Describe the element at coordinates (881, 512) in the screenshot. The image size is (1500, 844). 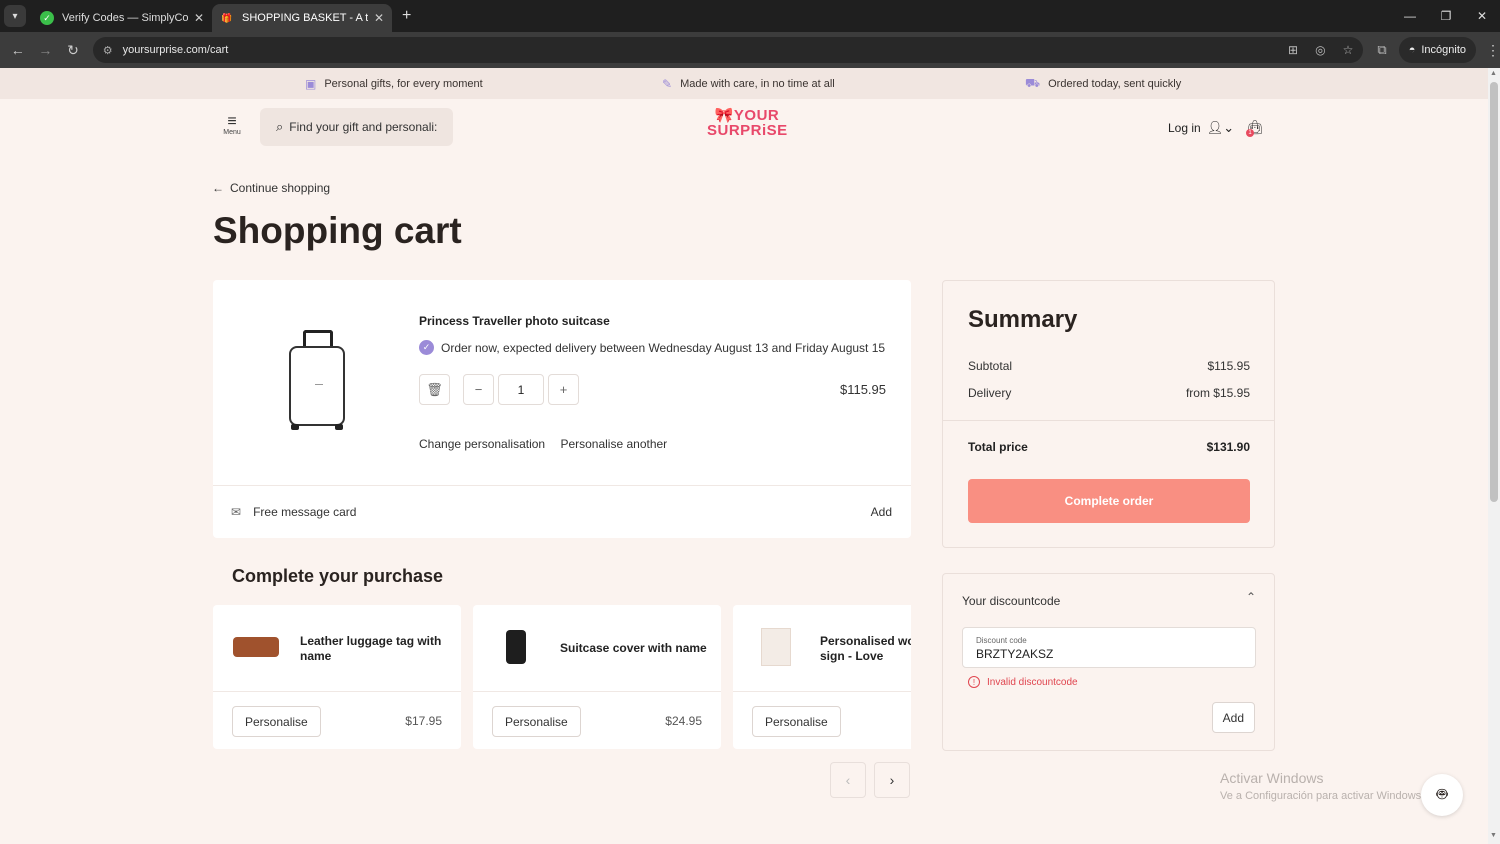
I see `add-message-card-button: Add` at that location.